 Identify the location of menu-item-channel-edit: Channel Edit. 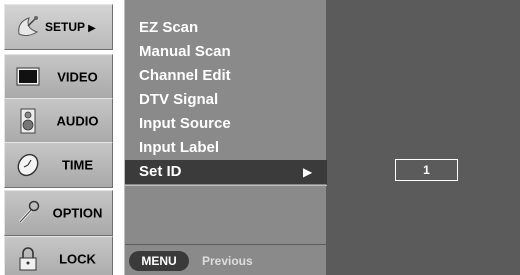
(185, 76).